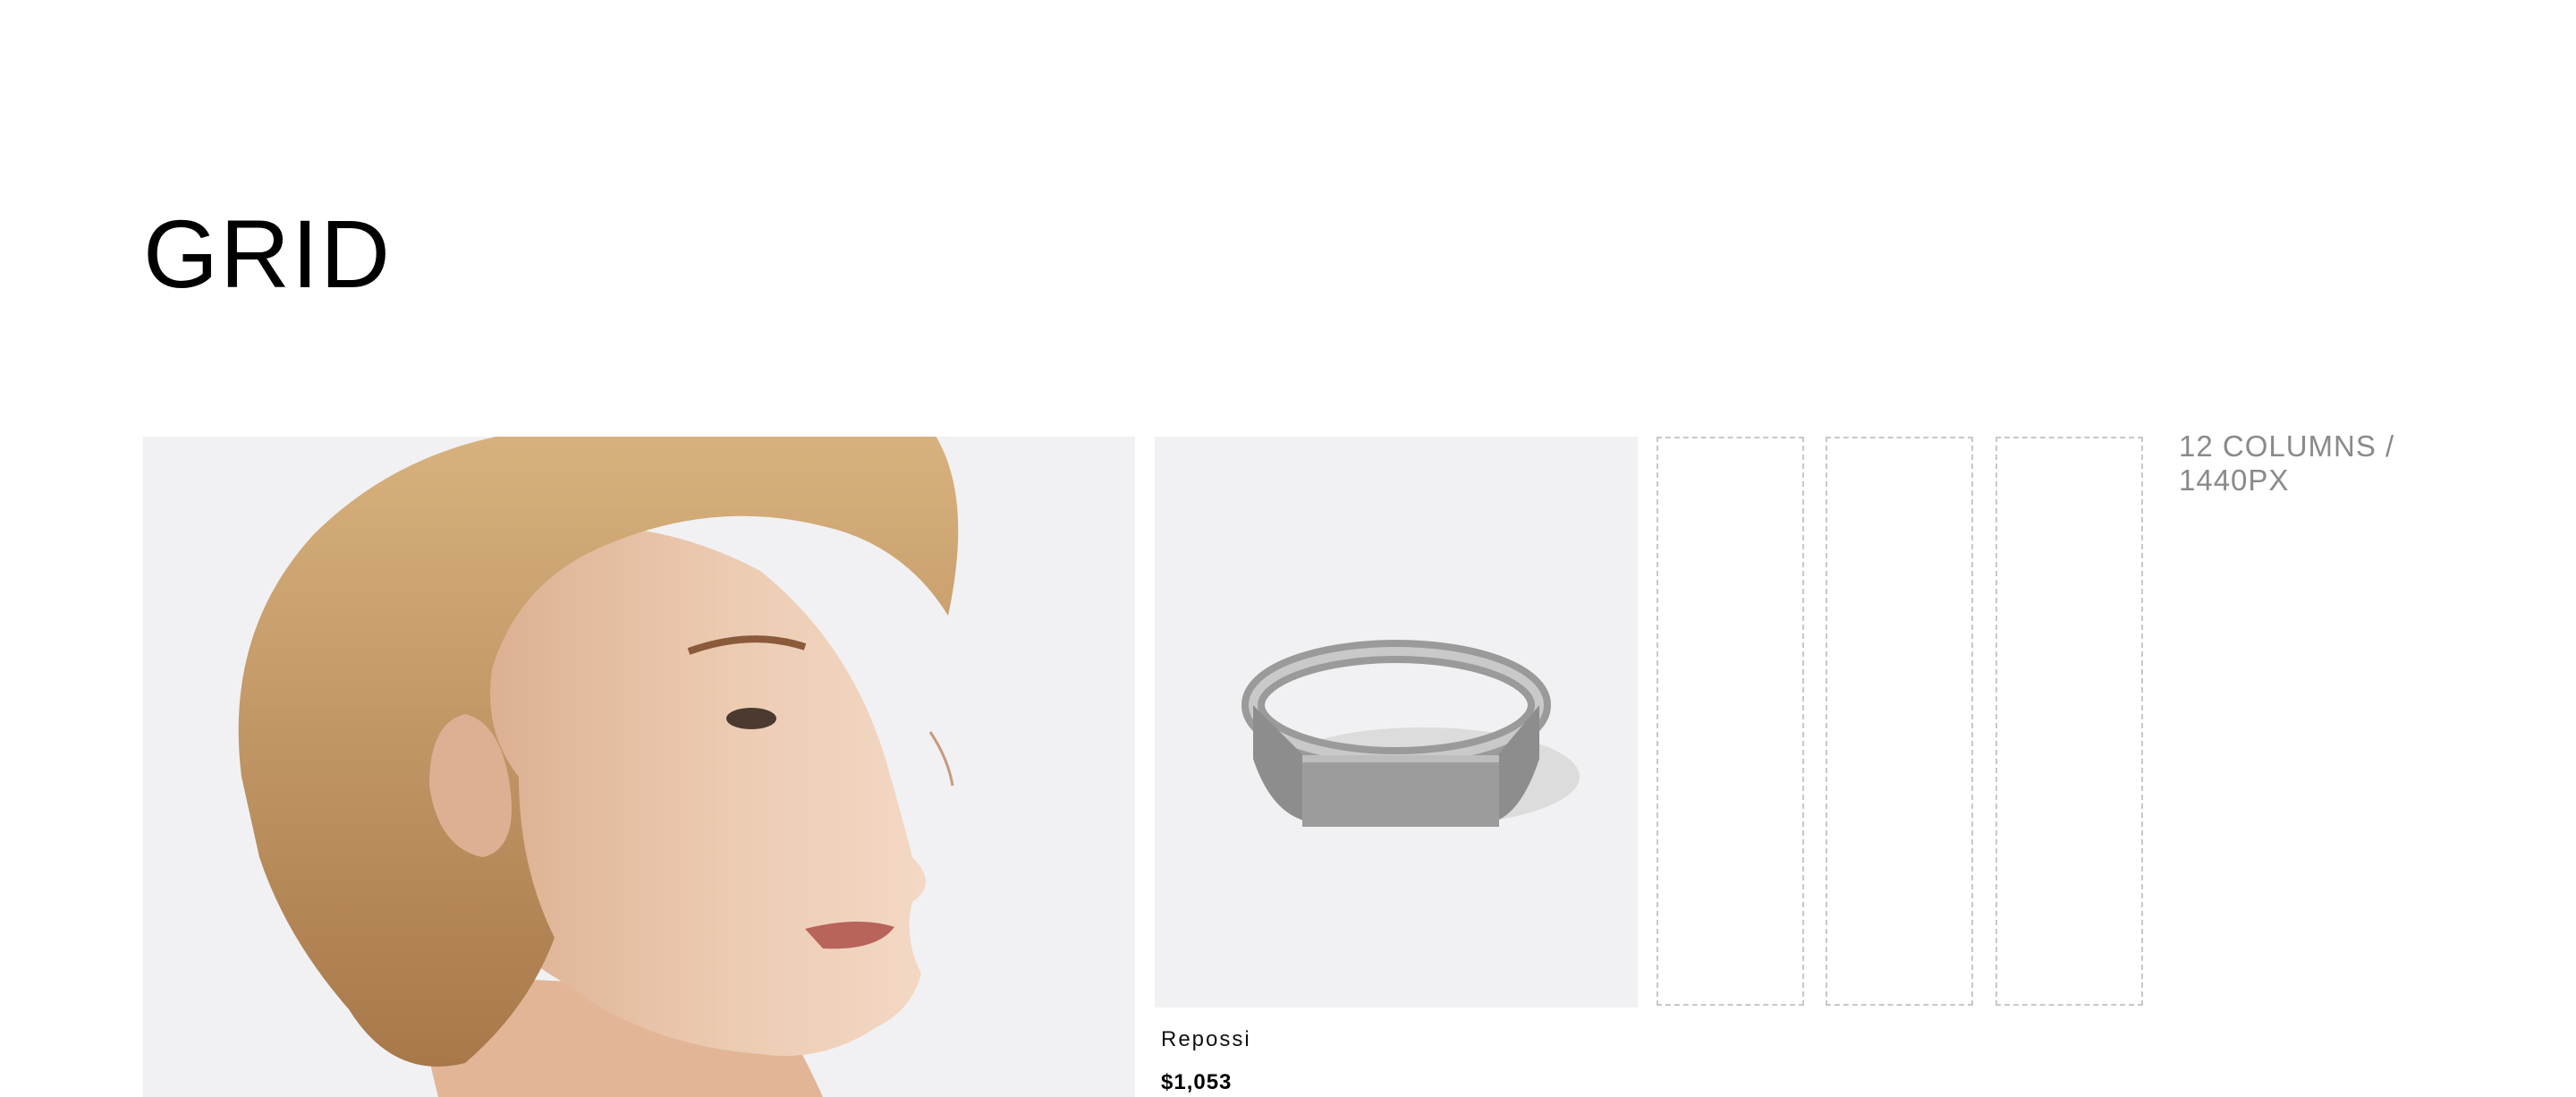  Describe the element at coordinates (1206, 1039) in the screenshot. I see `product-name: Repossi` at that location.